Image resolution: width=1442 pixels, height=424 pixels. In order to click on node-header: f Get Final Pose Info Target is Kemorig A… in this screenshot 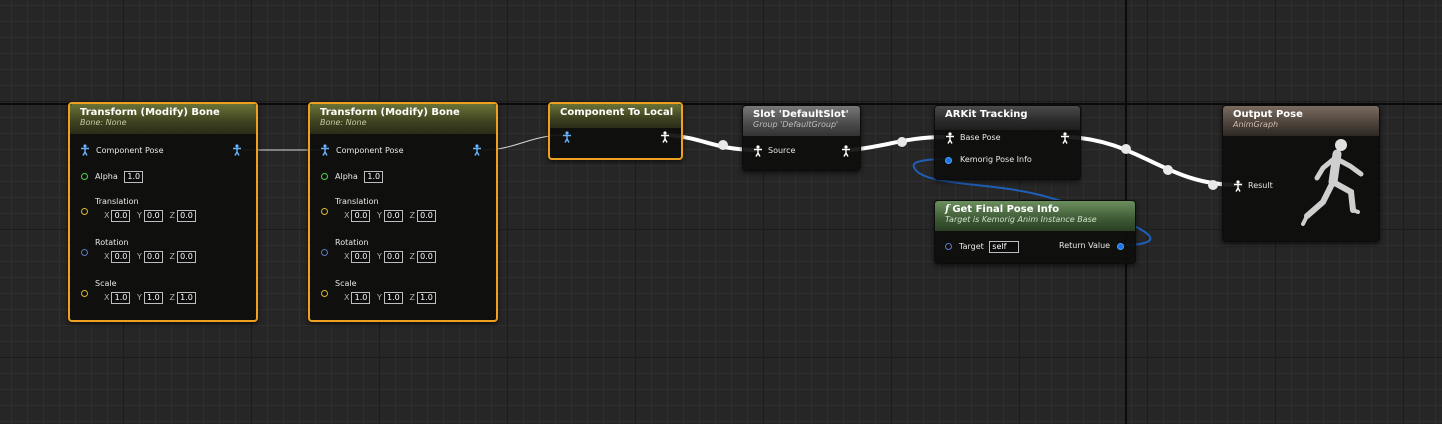, I will do `click(1035, 216)`.